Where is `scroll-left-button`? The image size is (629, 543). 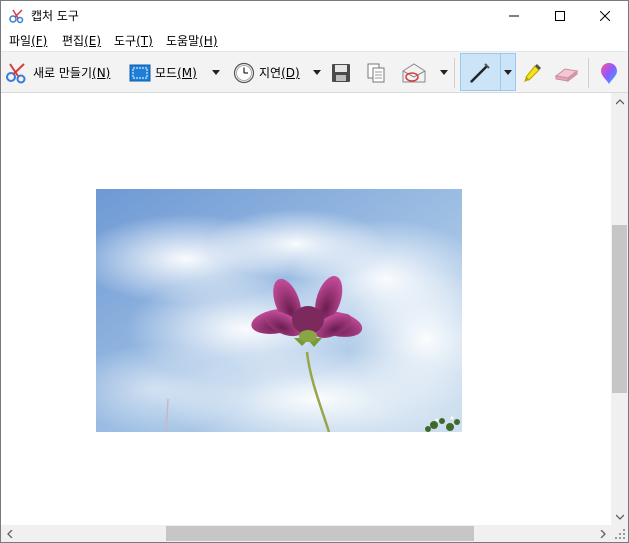 scroll-left-button is located at coordinates (9, 533).